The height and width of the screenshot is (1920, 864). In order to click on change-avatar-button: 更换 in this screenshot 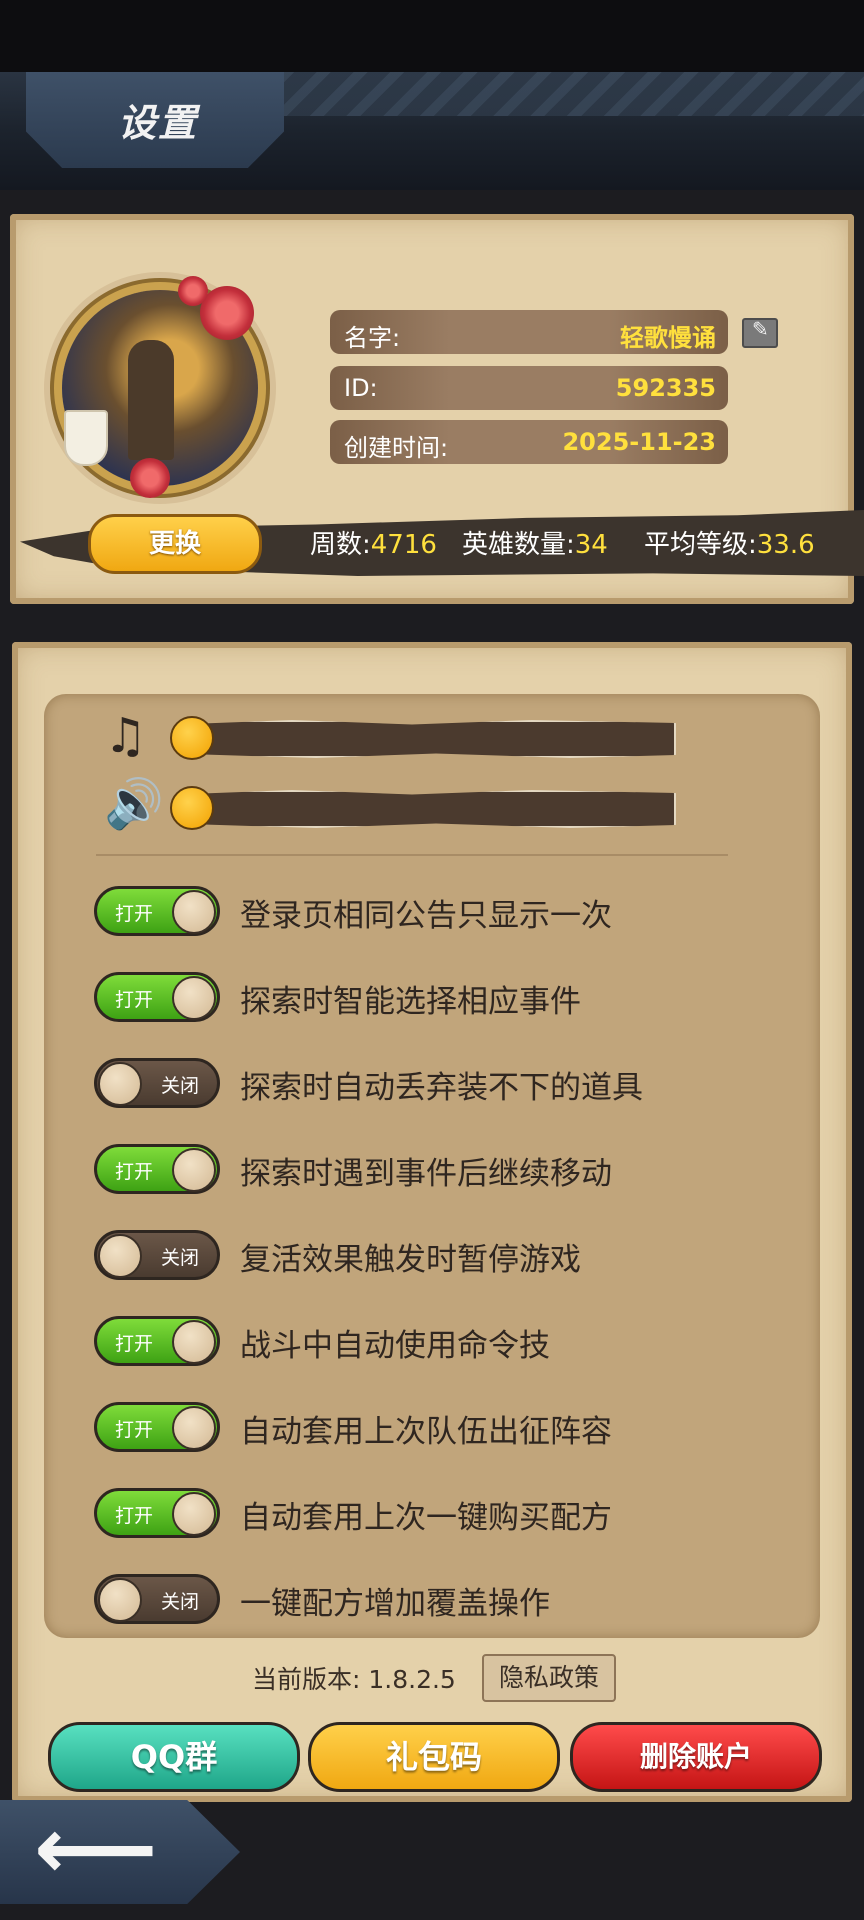, I will do `click(175, 544)`.